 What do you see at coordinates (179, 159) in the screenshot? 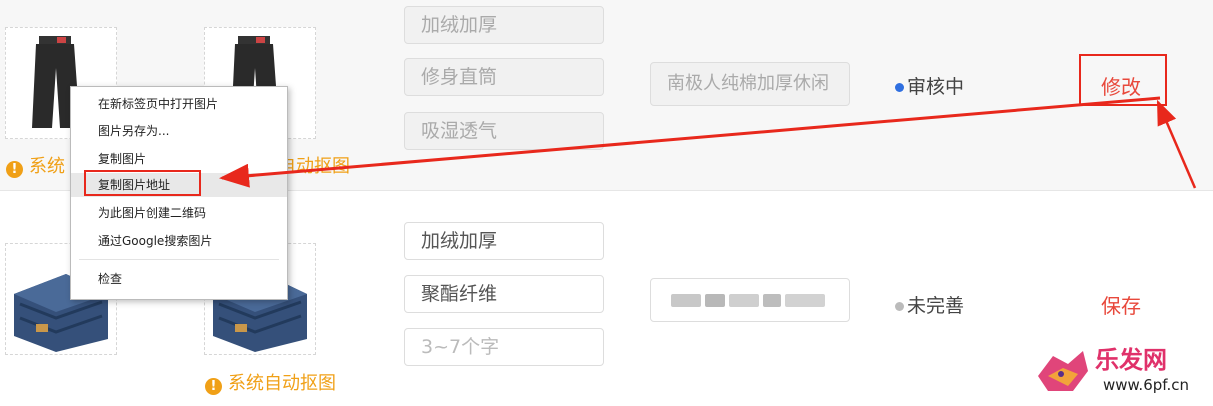
I see `menu-item-copy-image: 复制图片` at bounding box center [179, 159].